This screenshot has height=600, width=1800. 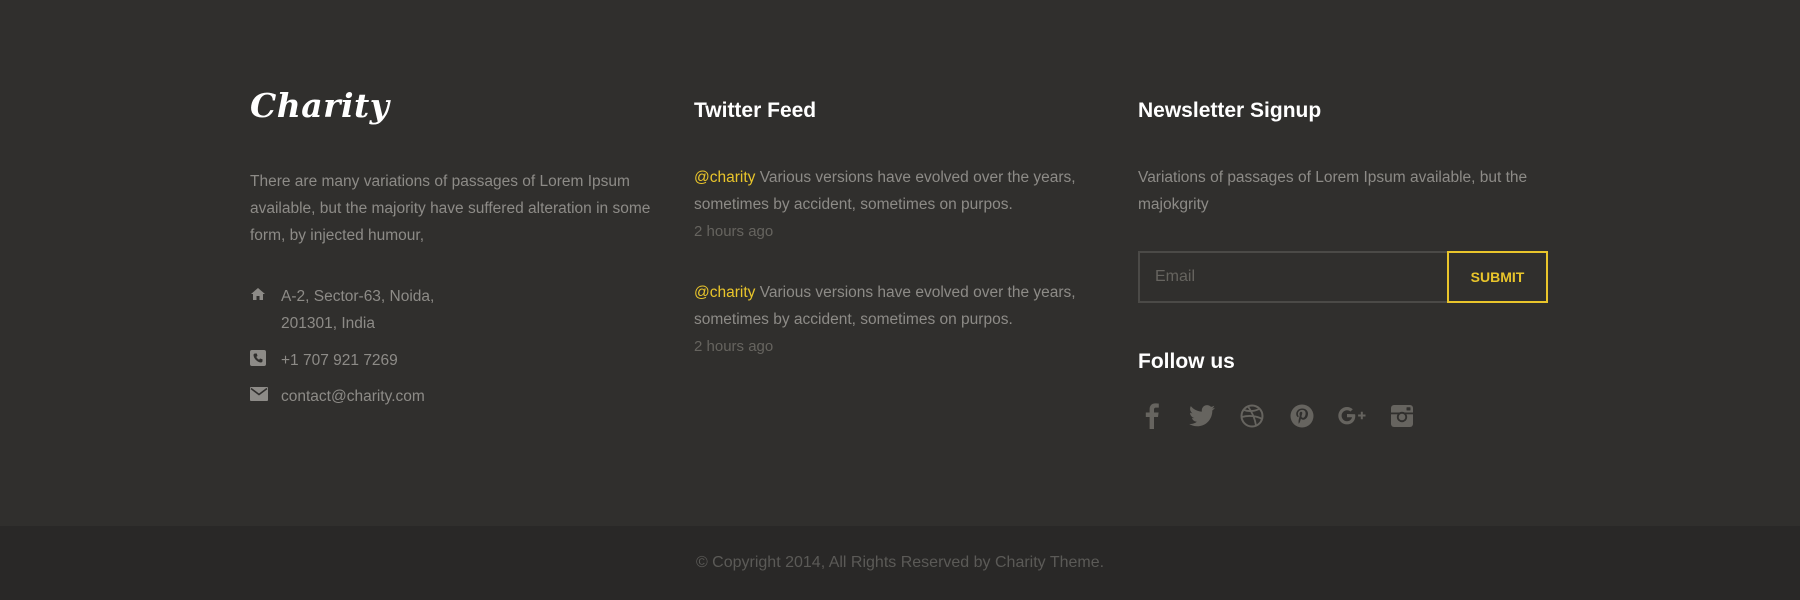 What do you see at coordinates (381, 396) in the screenshot?
I see `email-link: contact@charity.com` at bounding box center [381, 396].